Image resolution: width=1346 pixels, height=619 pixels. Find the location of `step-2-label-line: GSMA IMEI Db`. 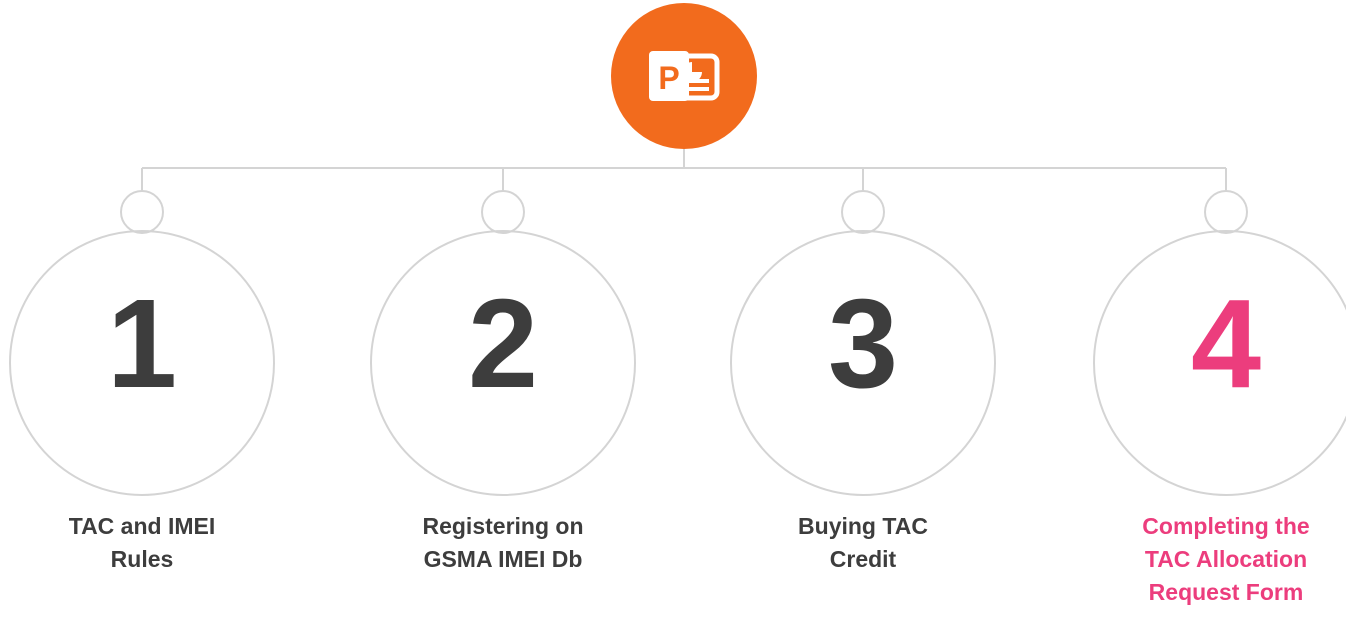

step-2-label-line: GSMA IMEI Db is located at coordinates (503, 559).